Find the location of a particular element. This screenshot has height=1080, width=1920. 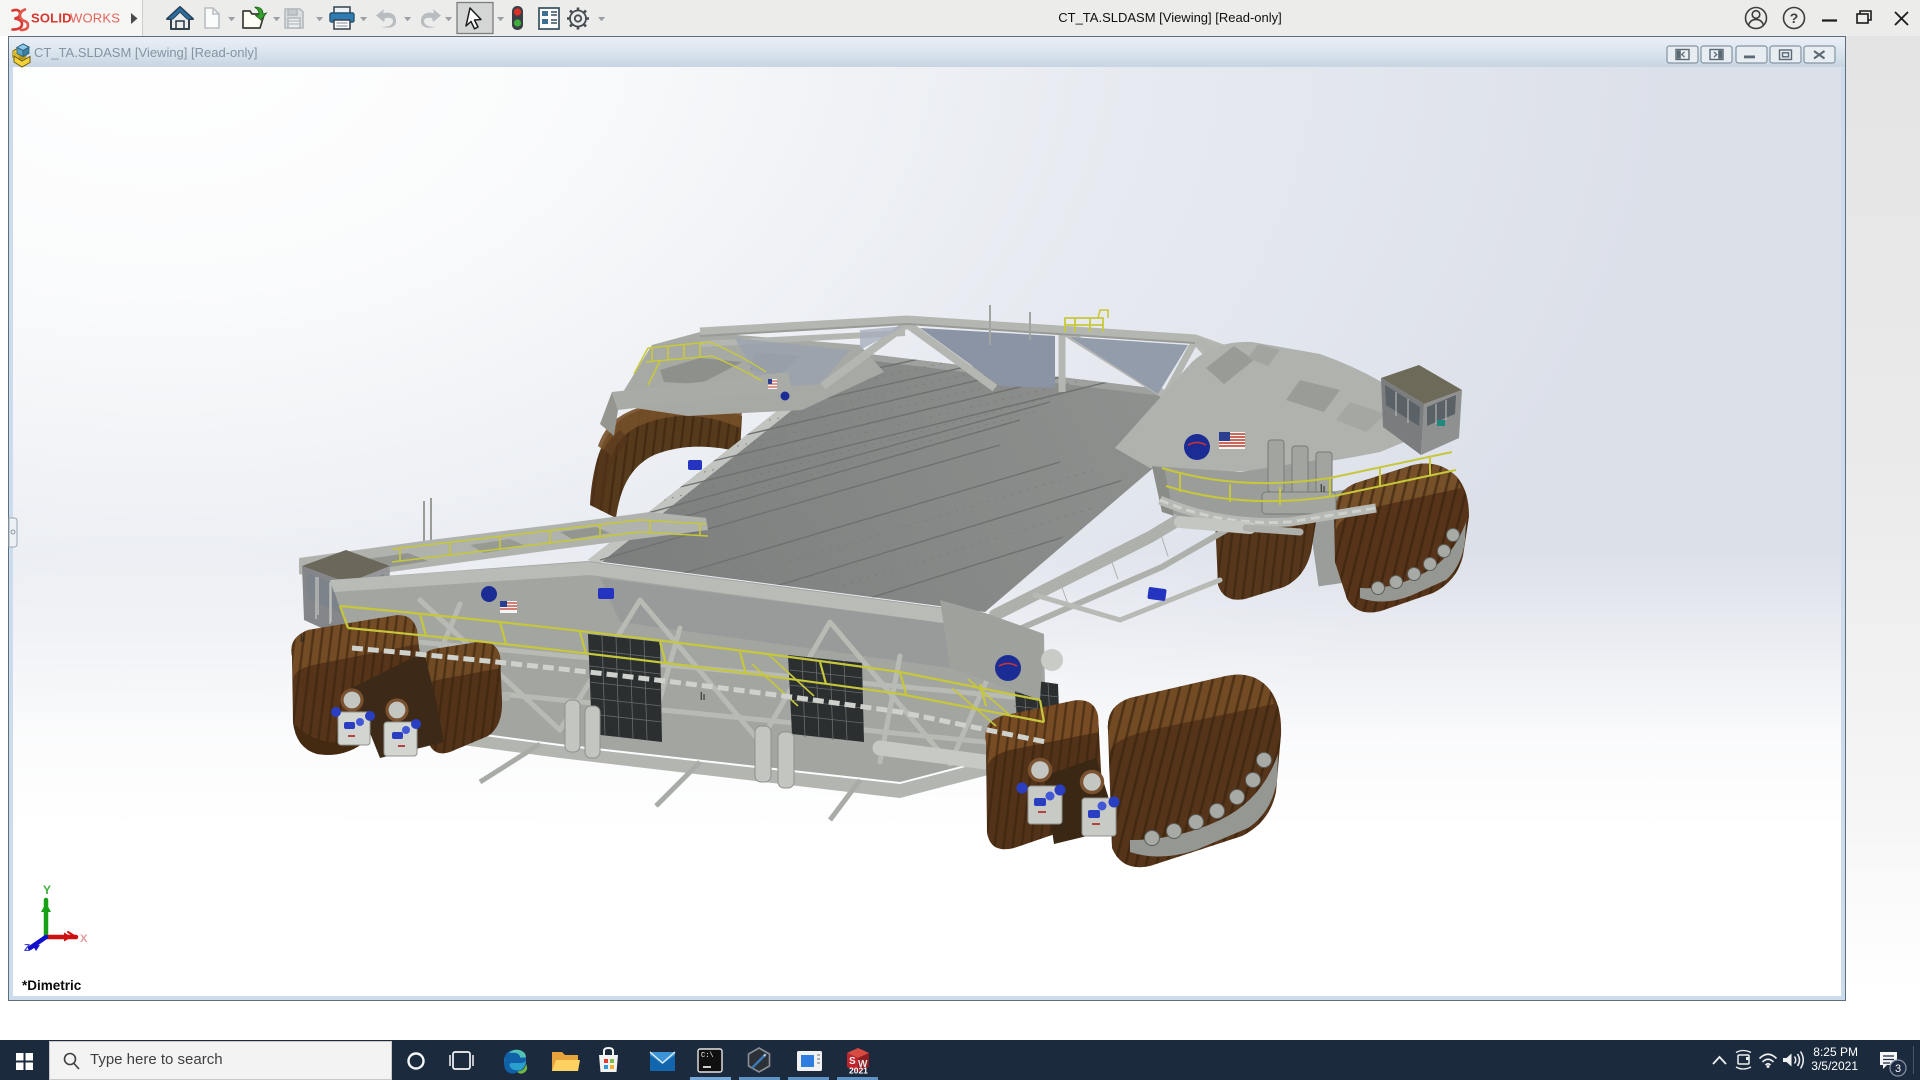

svg-text: 3 is located at coordinates (1898, 1069).